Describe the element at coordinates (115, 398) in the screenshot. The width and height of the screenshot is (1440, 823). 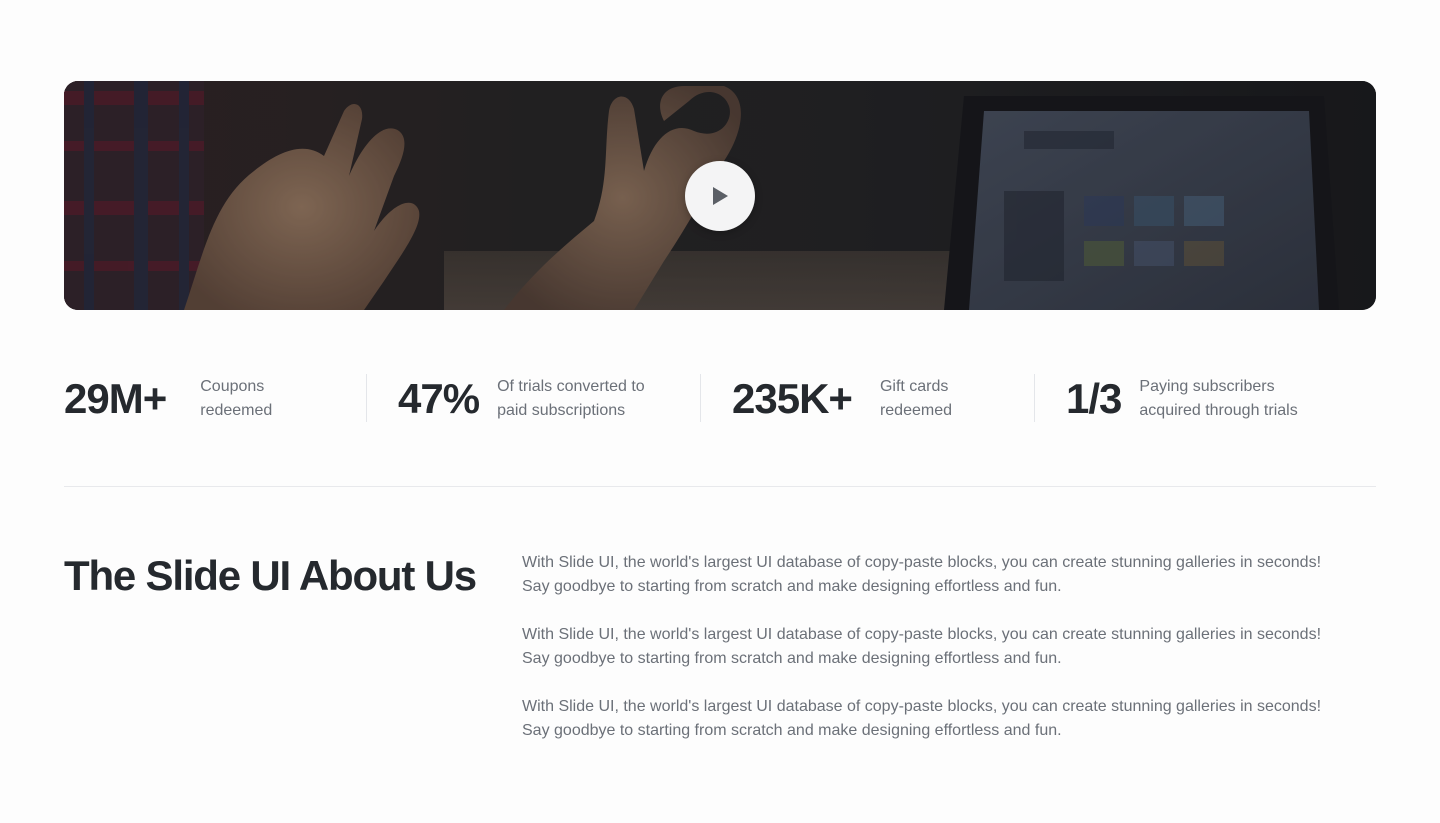
I see `stat-value: 29M+` at that location.